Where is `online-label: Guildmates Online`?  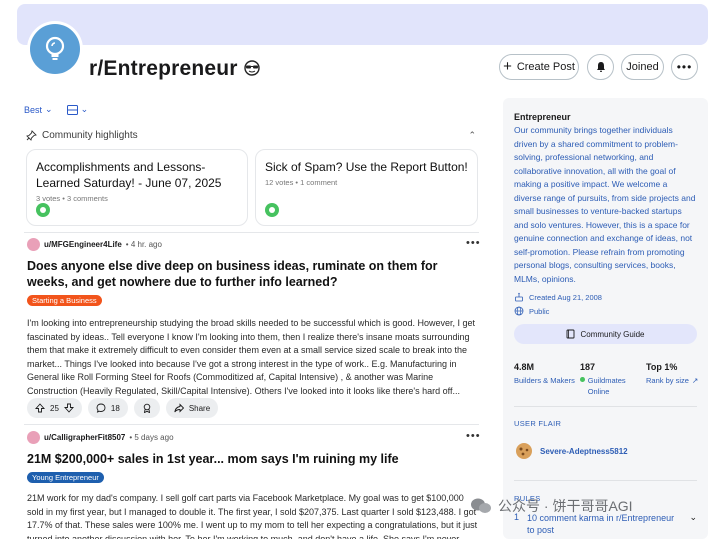
online-label: Guildmates Online is located at coordinates (606, 386).